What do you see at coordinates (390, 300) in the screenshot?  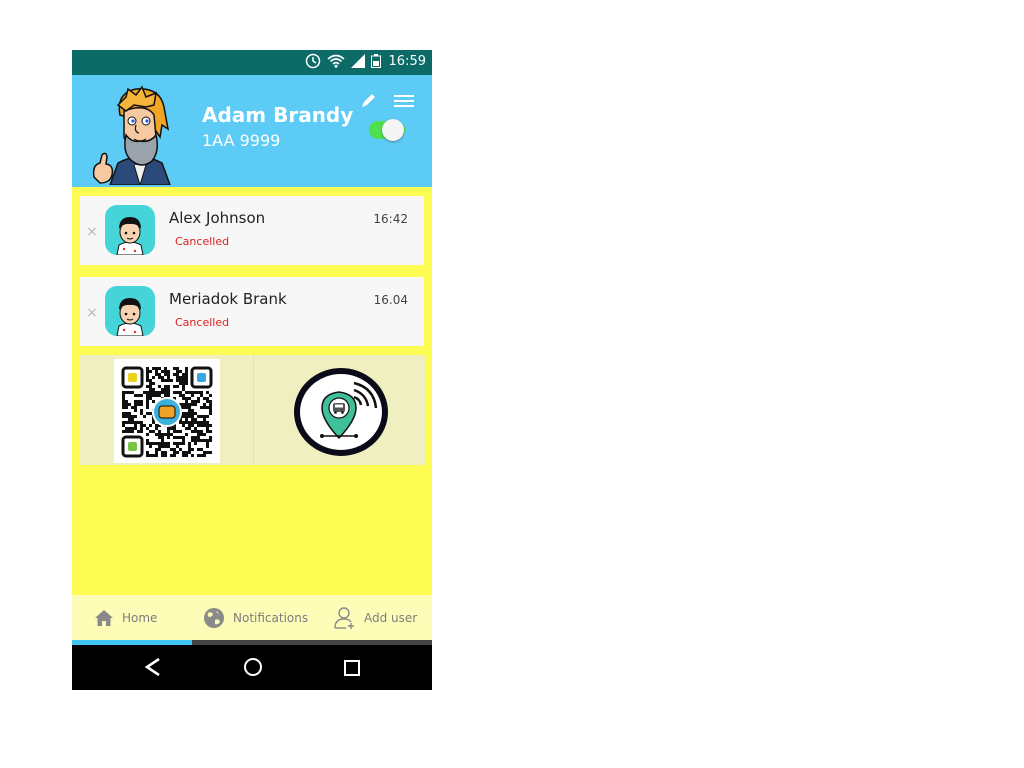 I see `request-time: 16.04` at bounding box center [390, 300].